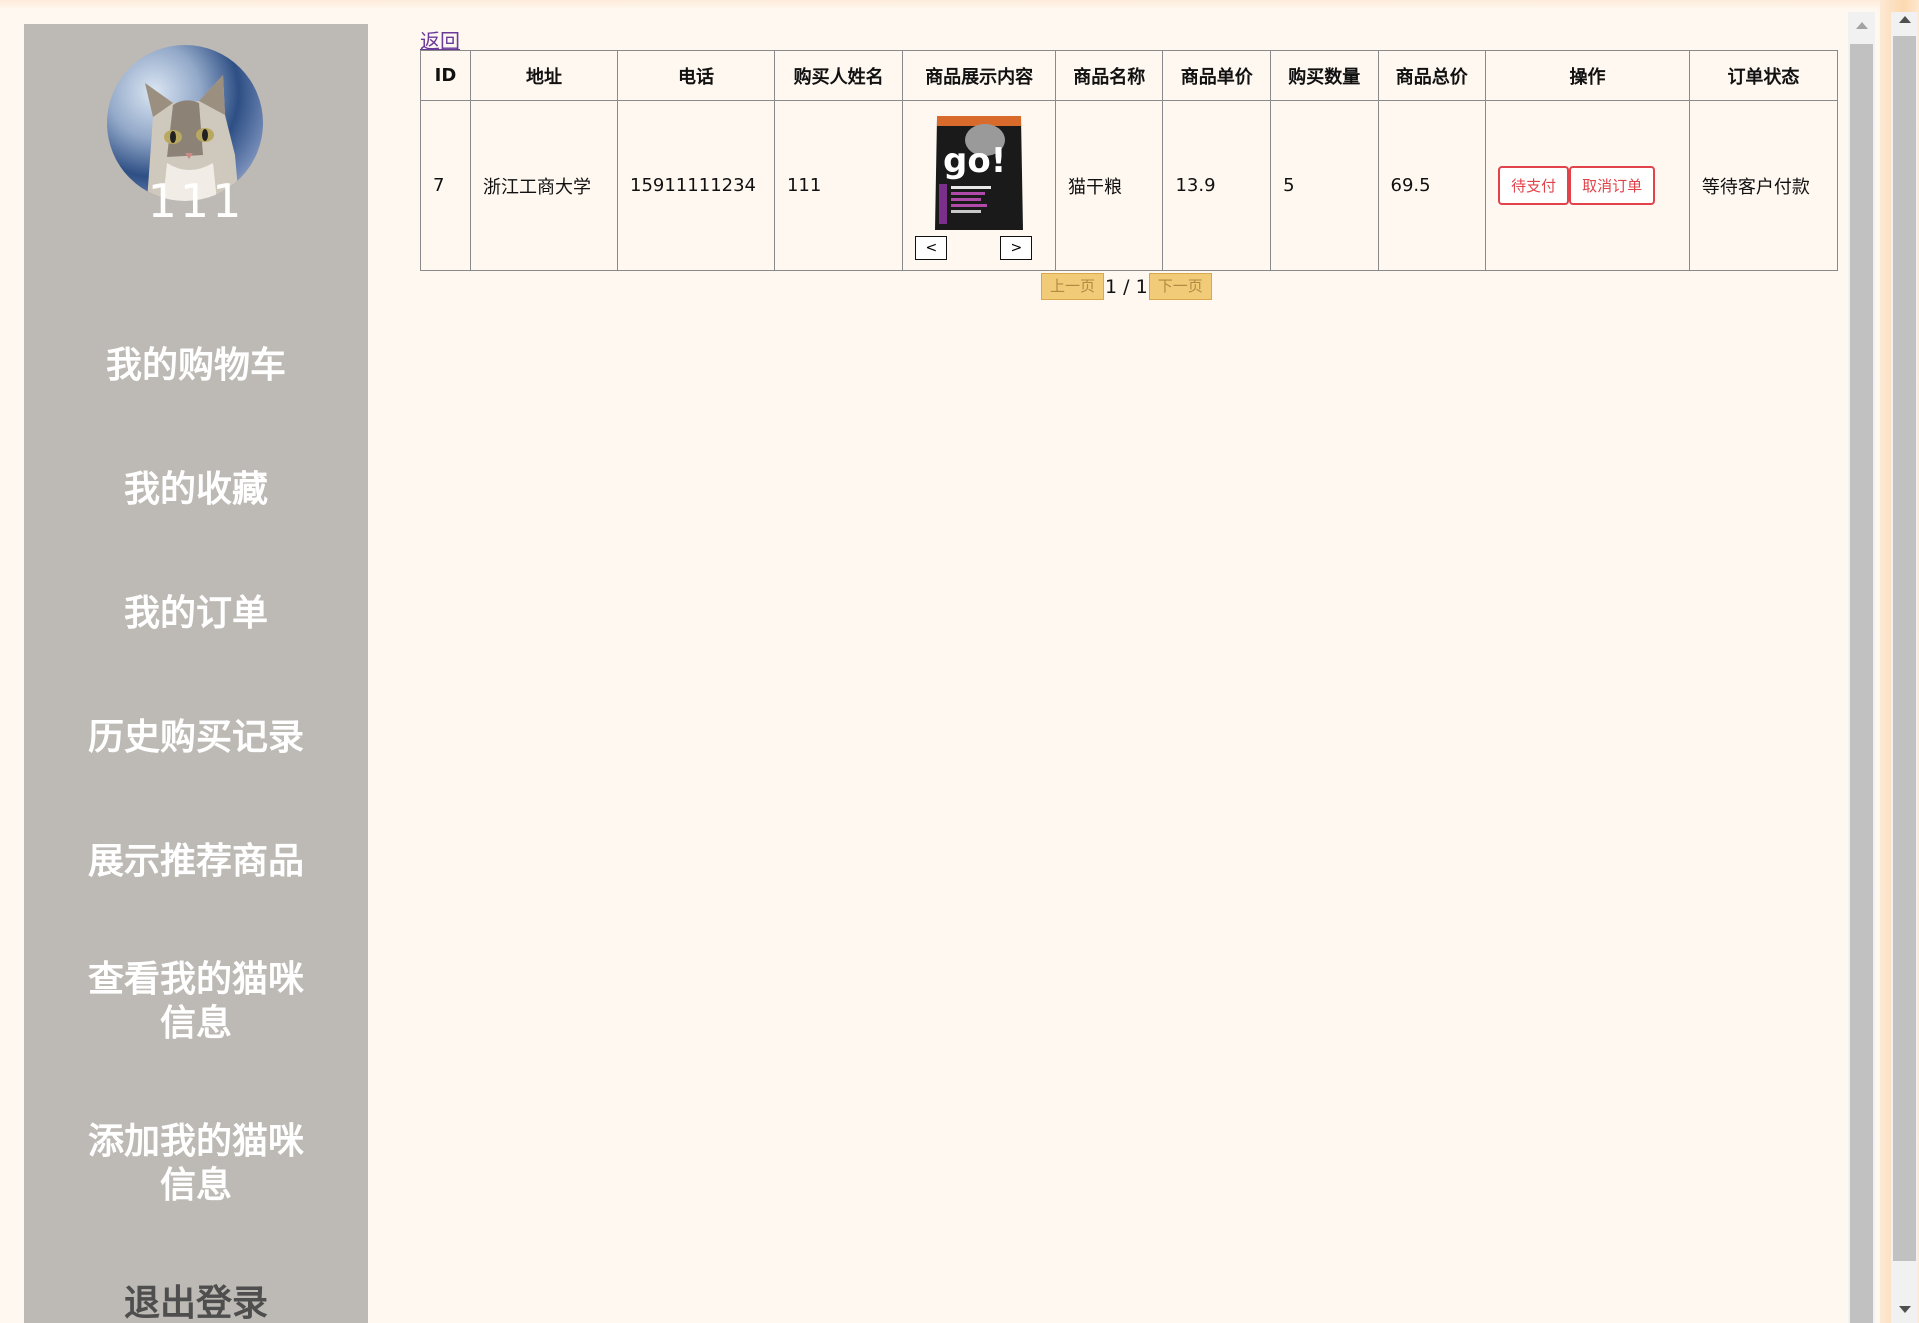  What do you see at coordinates (931, 248) in the screenshot?
I see `carousel-prev-button: <` at bounding box center [931, 248].